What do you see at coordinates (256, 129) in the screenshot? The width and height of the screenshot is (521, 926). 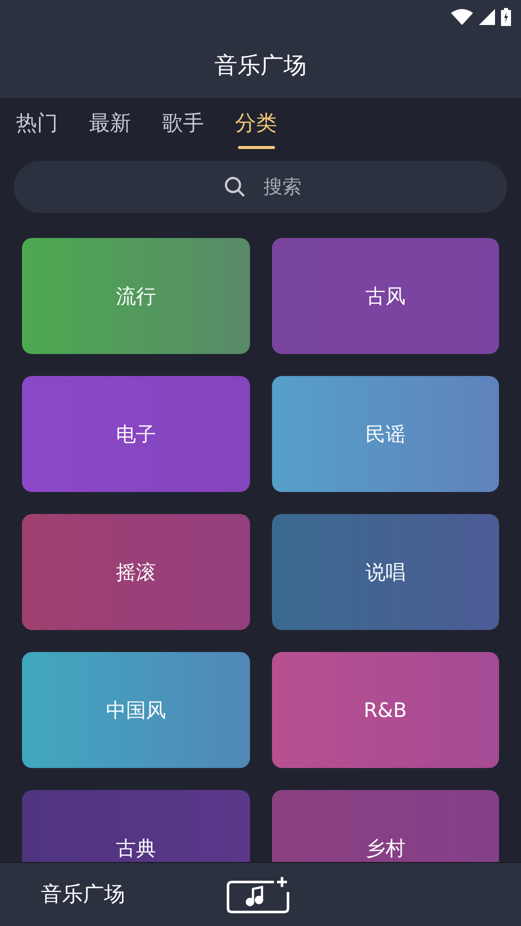 I see `tab: 分类` at bounding box center [256, 129].